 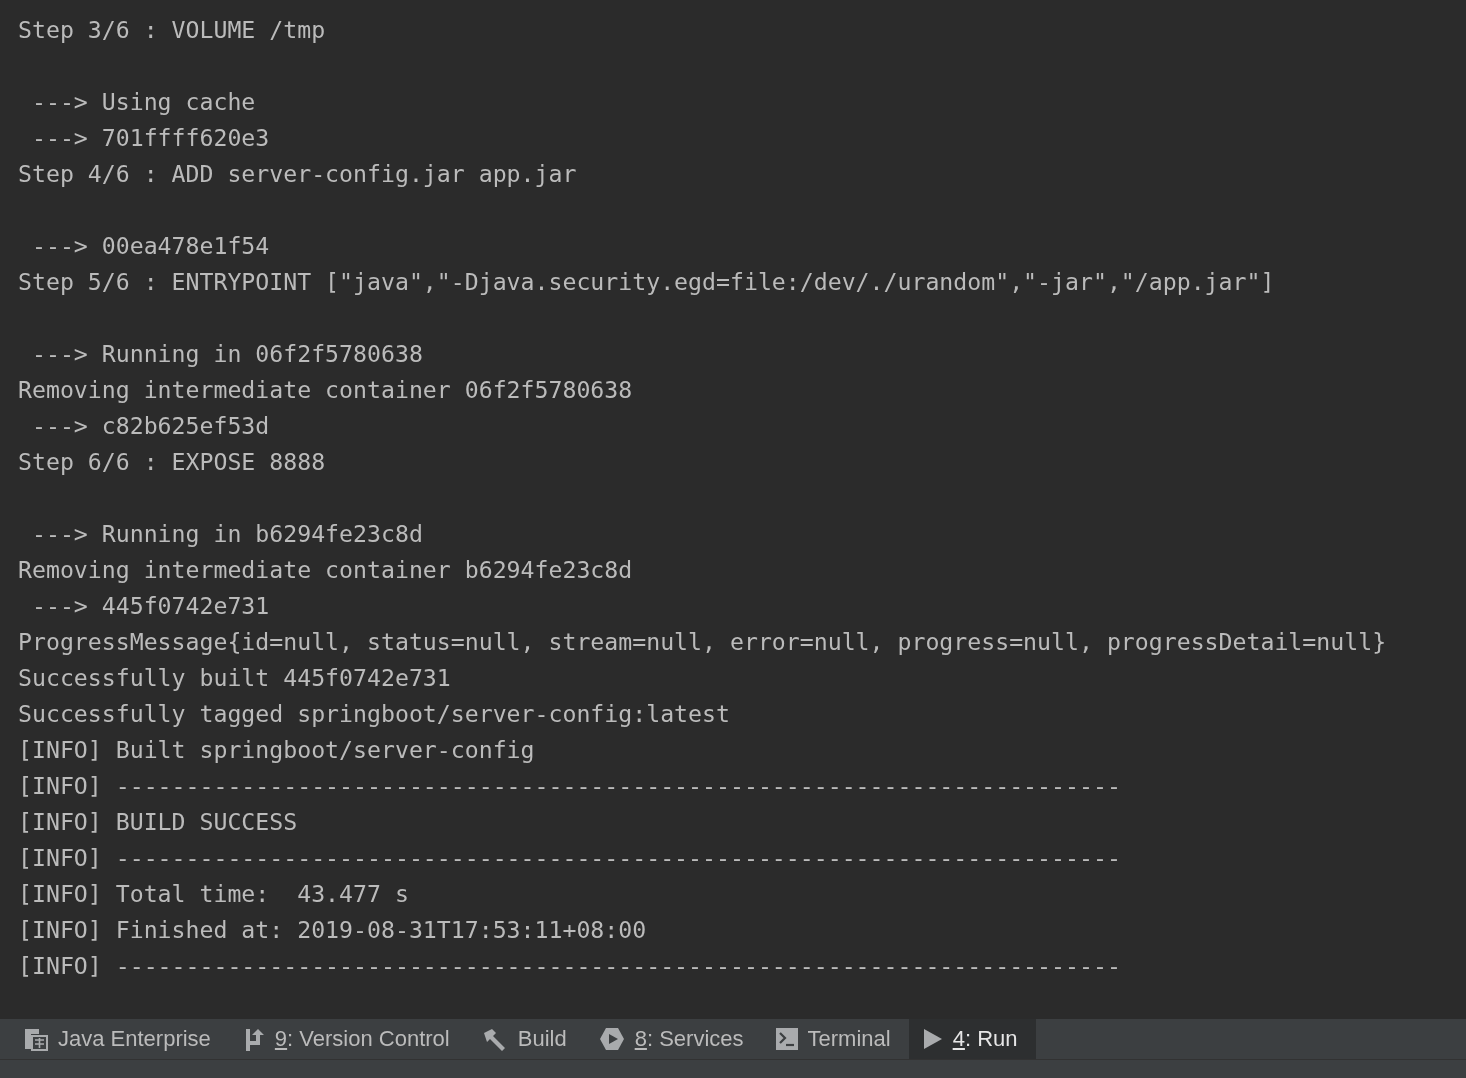 I want to click on console-line: ---> c82b625ef53d, so click(x=150, y=426).